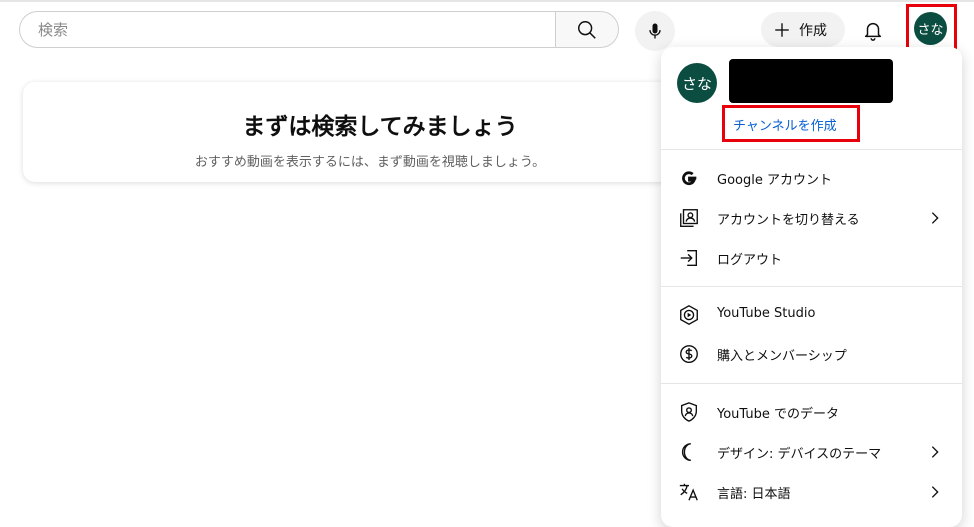 The height and width of the screenshot is (527, 974). What do you see at coordinates (689, 258) in the screenshot?
I see `sign-out-icon` at bounding box center [689, 258].